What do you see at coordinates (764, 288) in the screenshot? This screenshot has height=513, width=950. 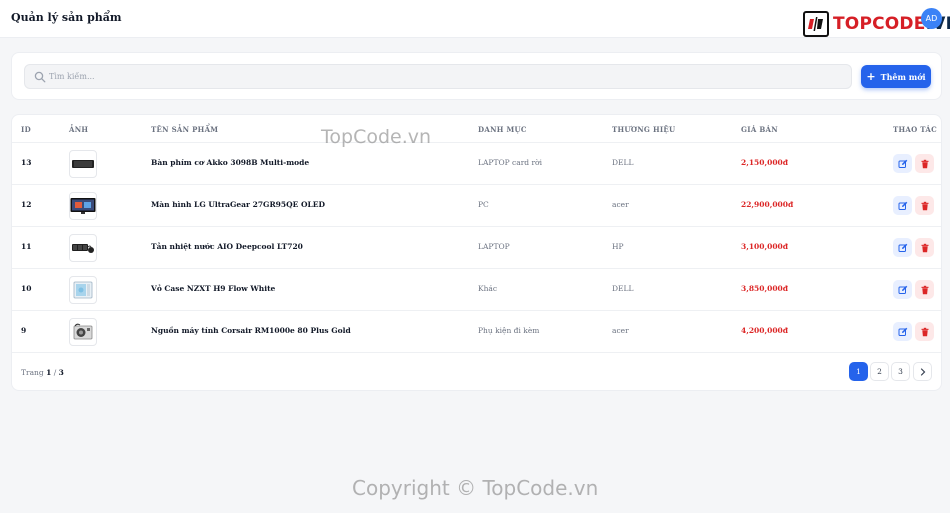 I see `product-price: 3,850,000đ` at bounding box center [764, 288].